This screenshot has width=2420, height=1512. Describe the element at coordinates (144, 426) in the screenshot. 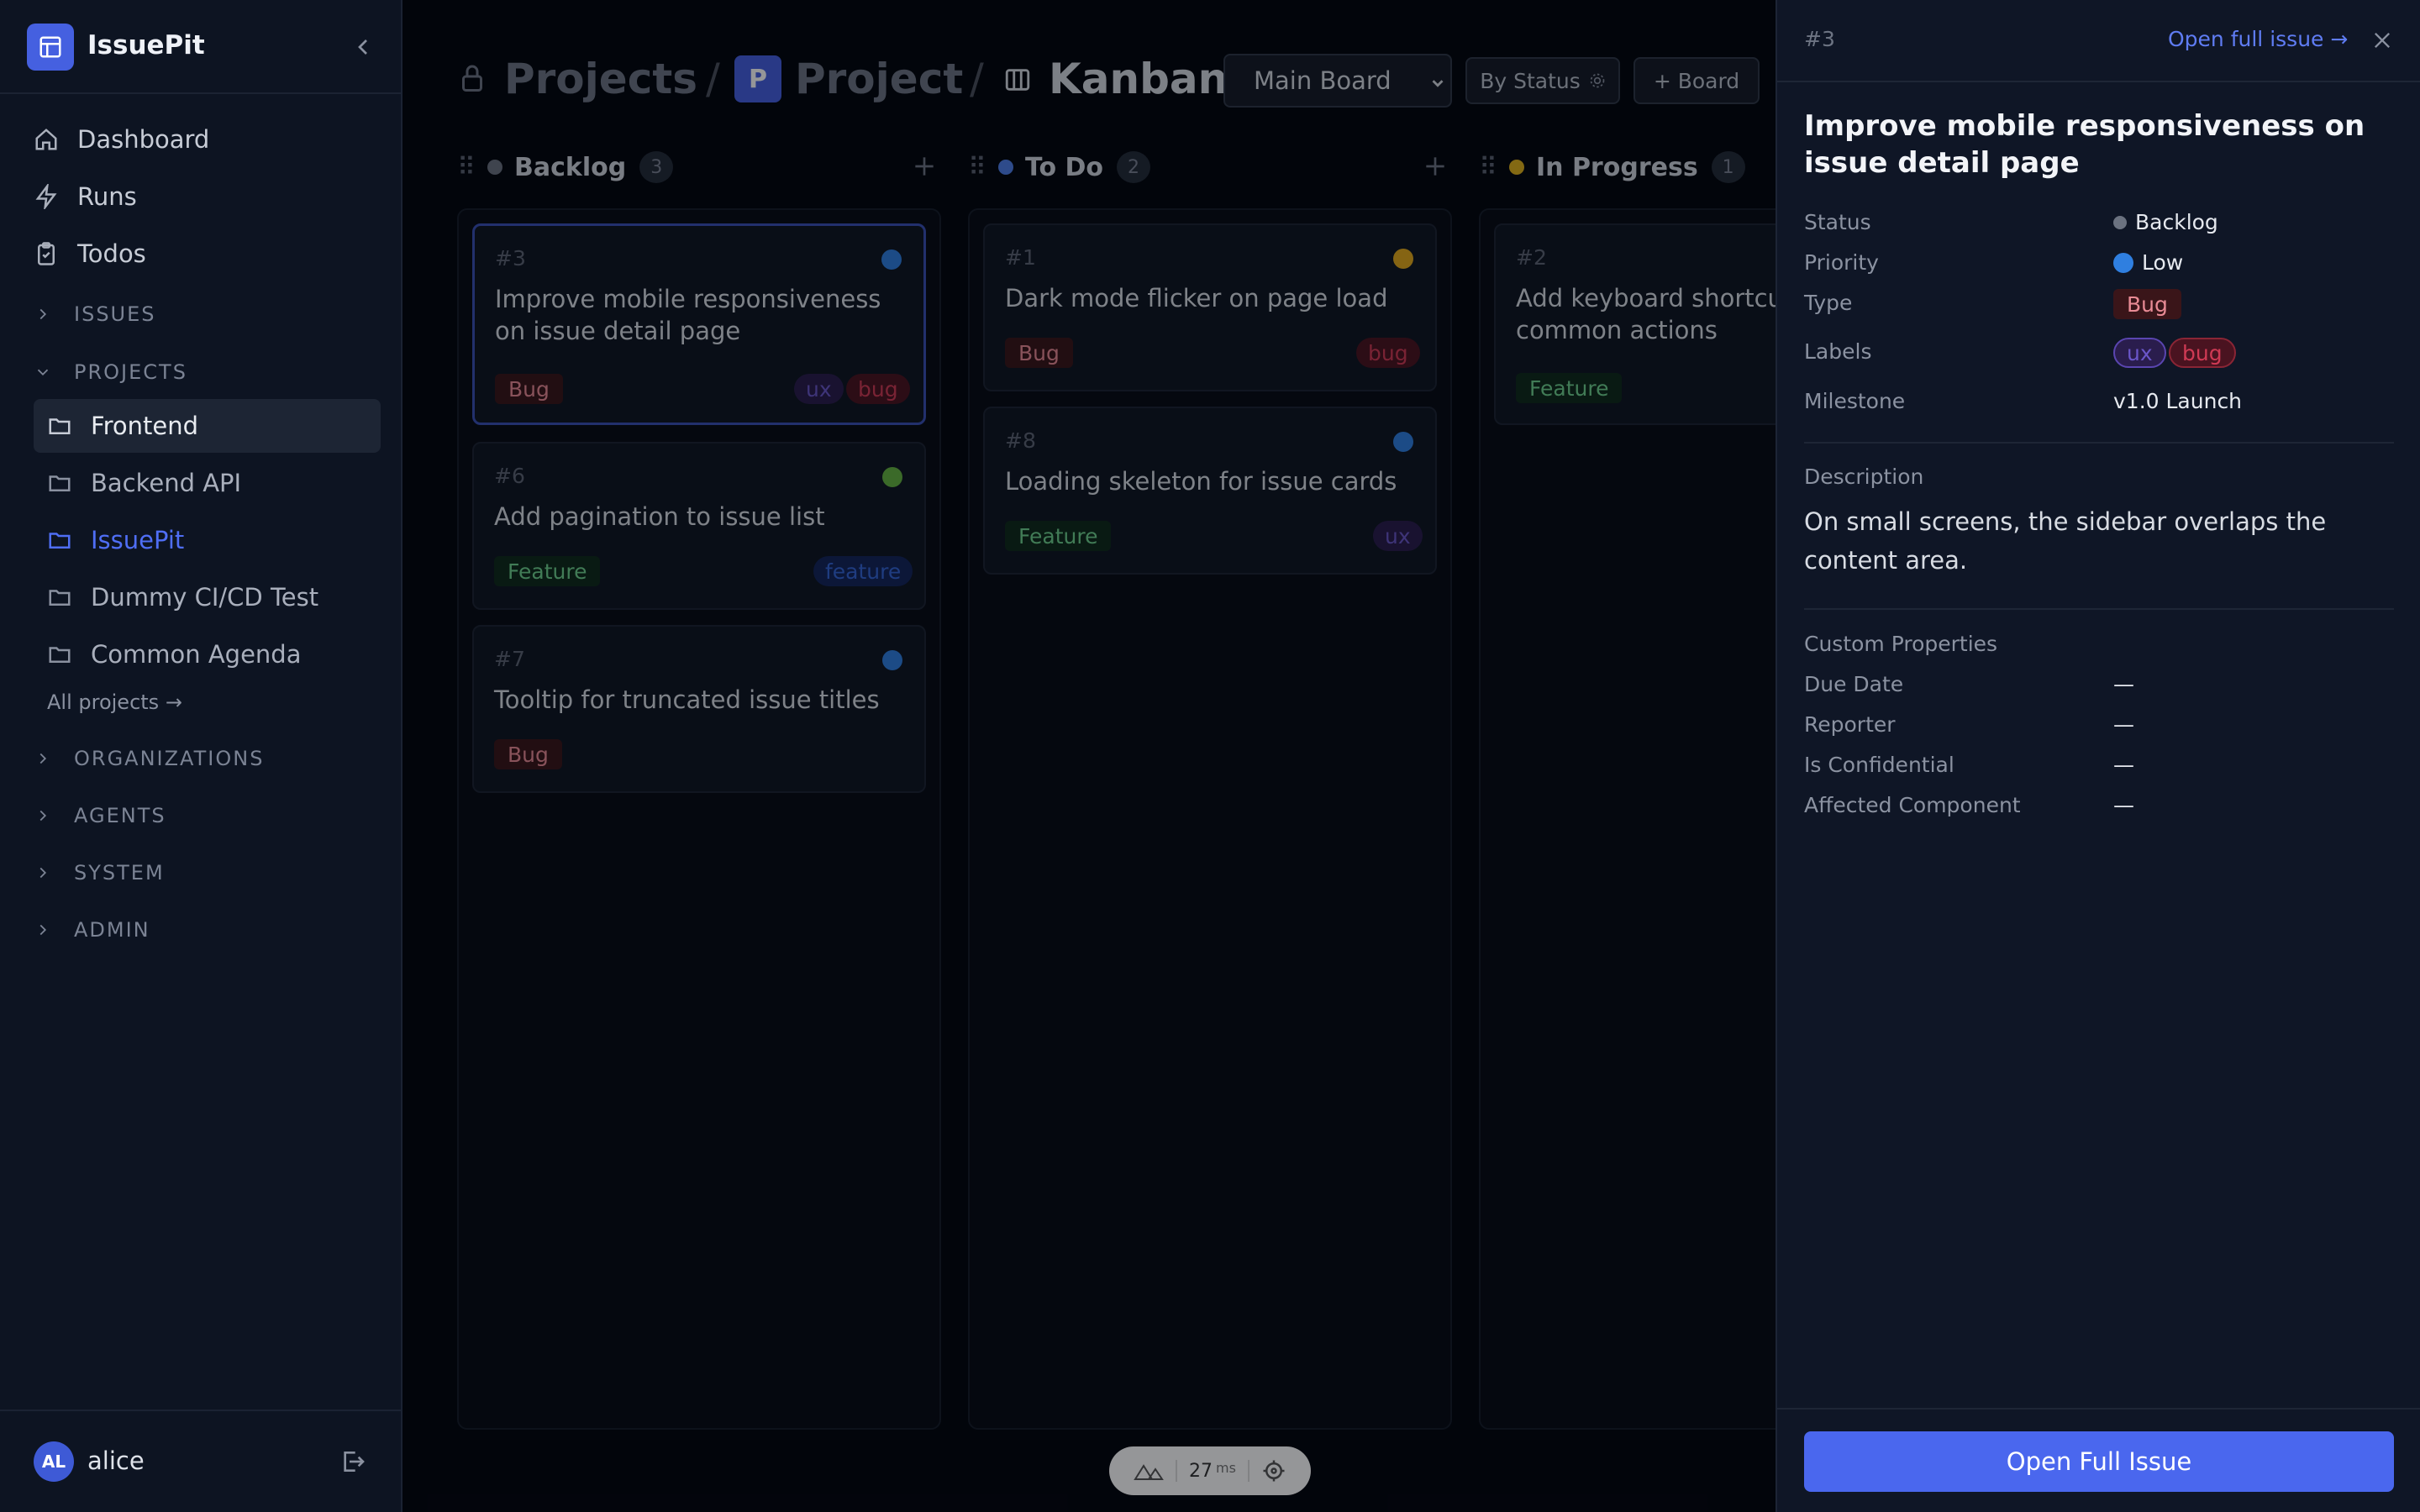

I see `project-label: Frontend` at that location.